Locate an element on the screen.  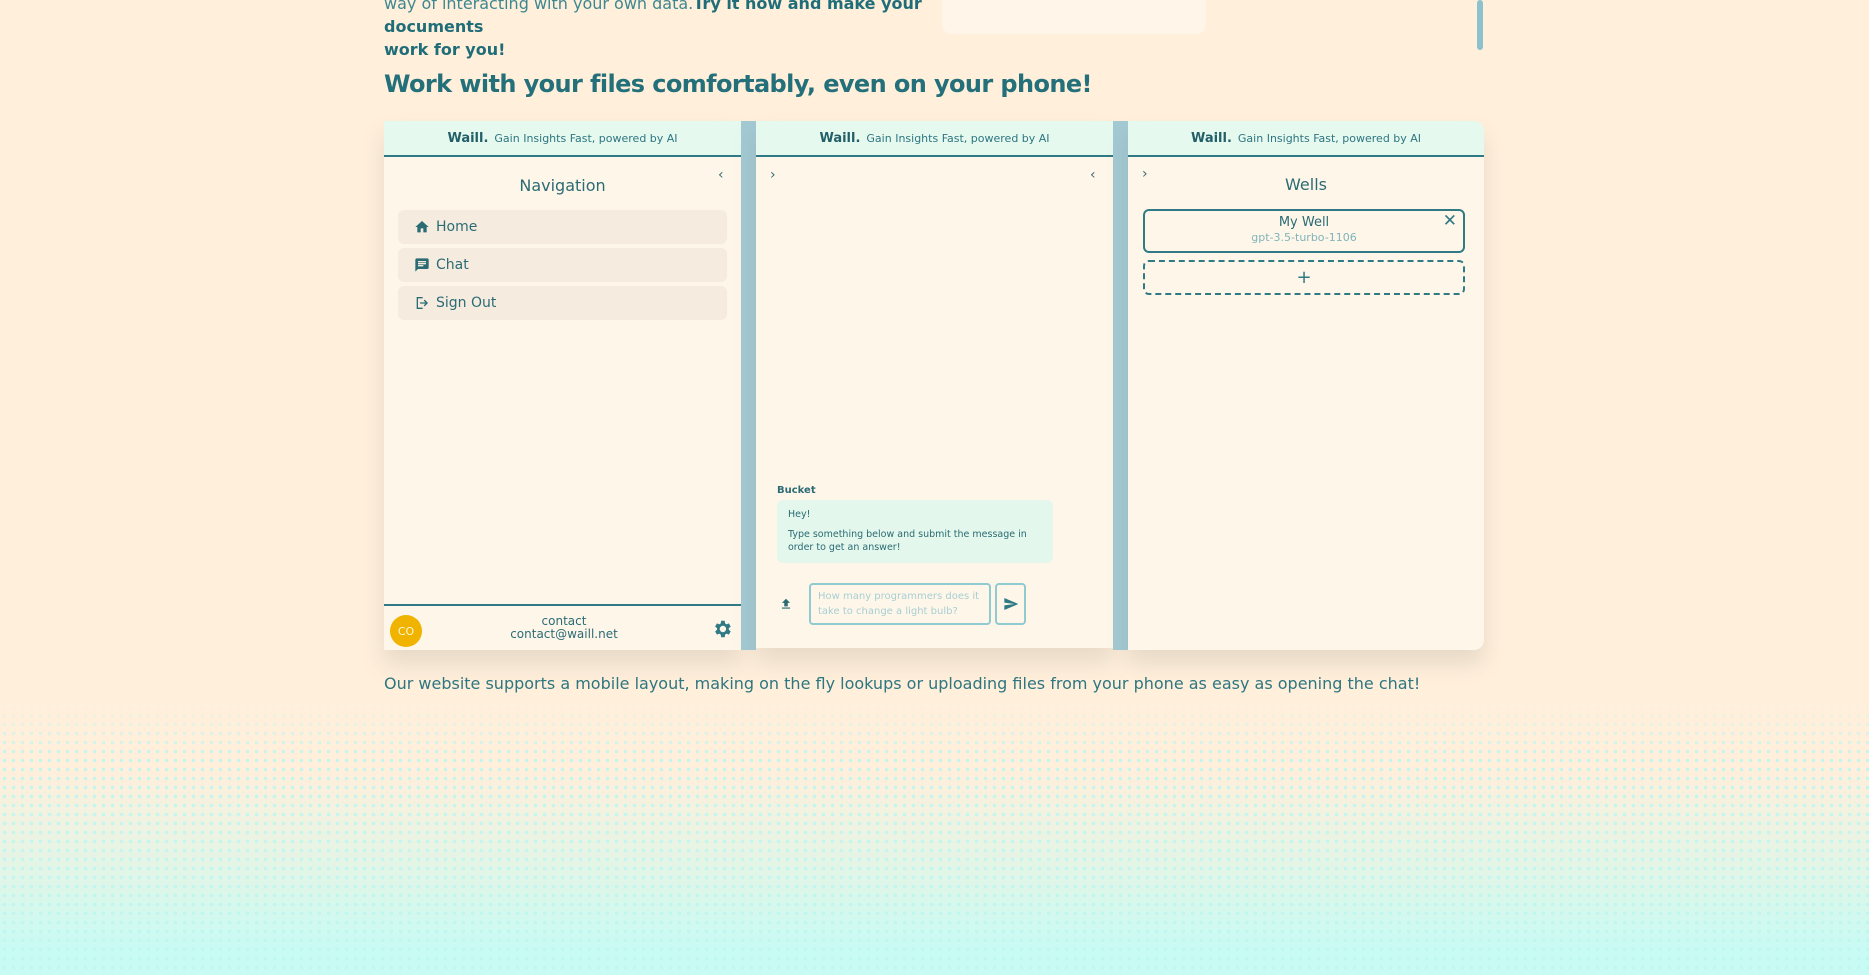
send-button is located at coordinates (1010, 604).